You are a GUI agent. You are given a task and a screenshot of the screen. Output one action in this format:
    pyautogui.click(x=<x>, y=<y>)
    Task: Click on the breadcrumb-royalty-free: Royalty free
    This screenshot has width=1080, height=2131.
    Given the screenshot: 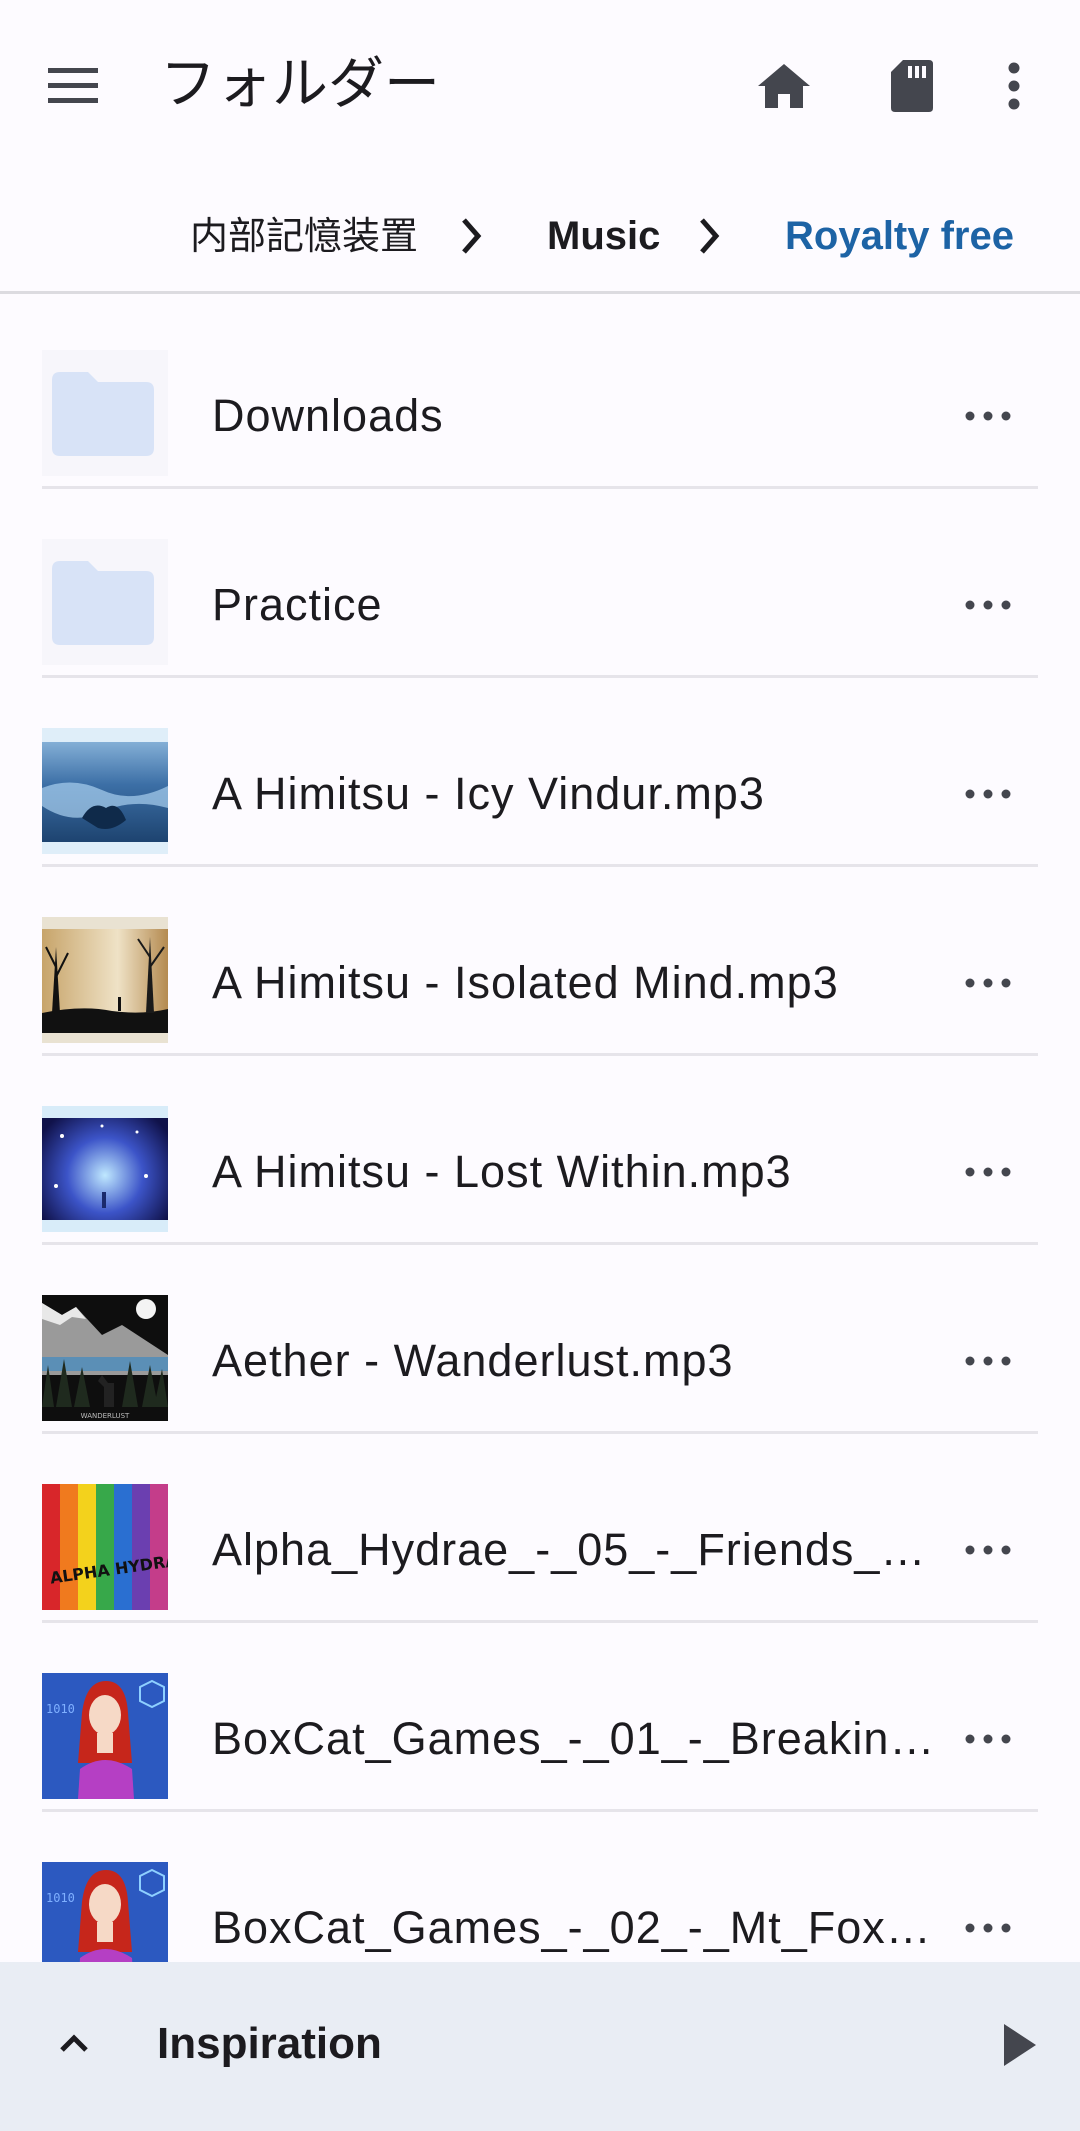 What is the action you would take?
    pyautogui.click(x=899, y=236)
    